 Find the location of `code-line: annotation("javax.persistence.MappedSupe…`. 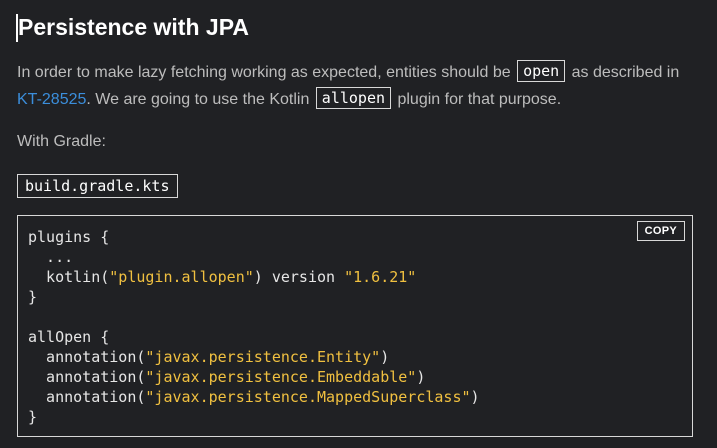

code-line: annotation("javax.persistence.MappedSupe… is located at coordinates (254, 397).